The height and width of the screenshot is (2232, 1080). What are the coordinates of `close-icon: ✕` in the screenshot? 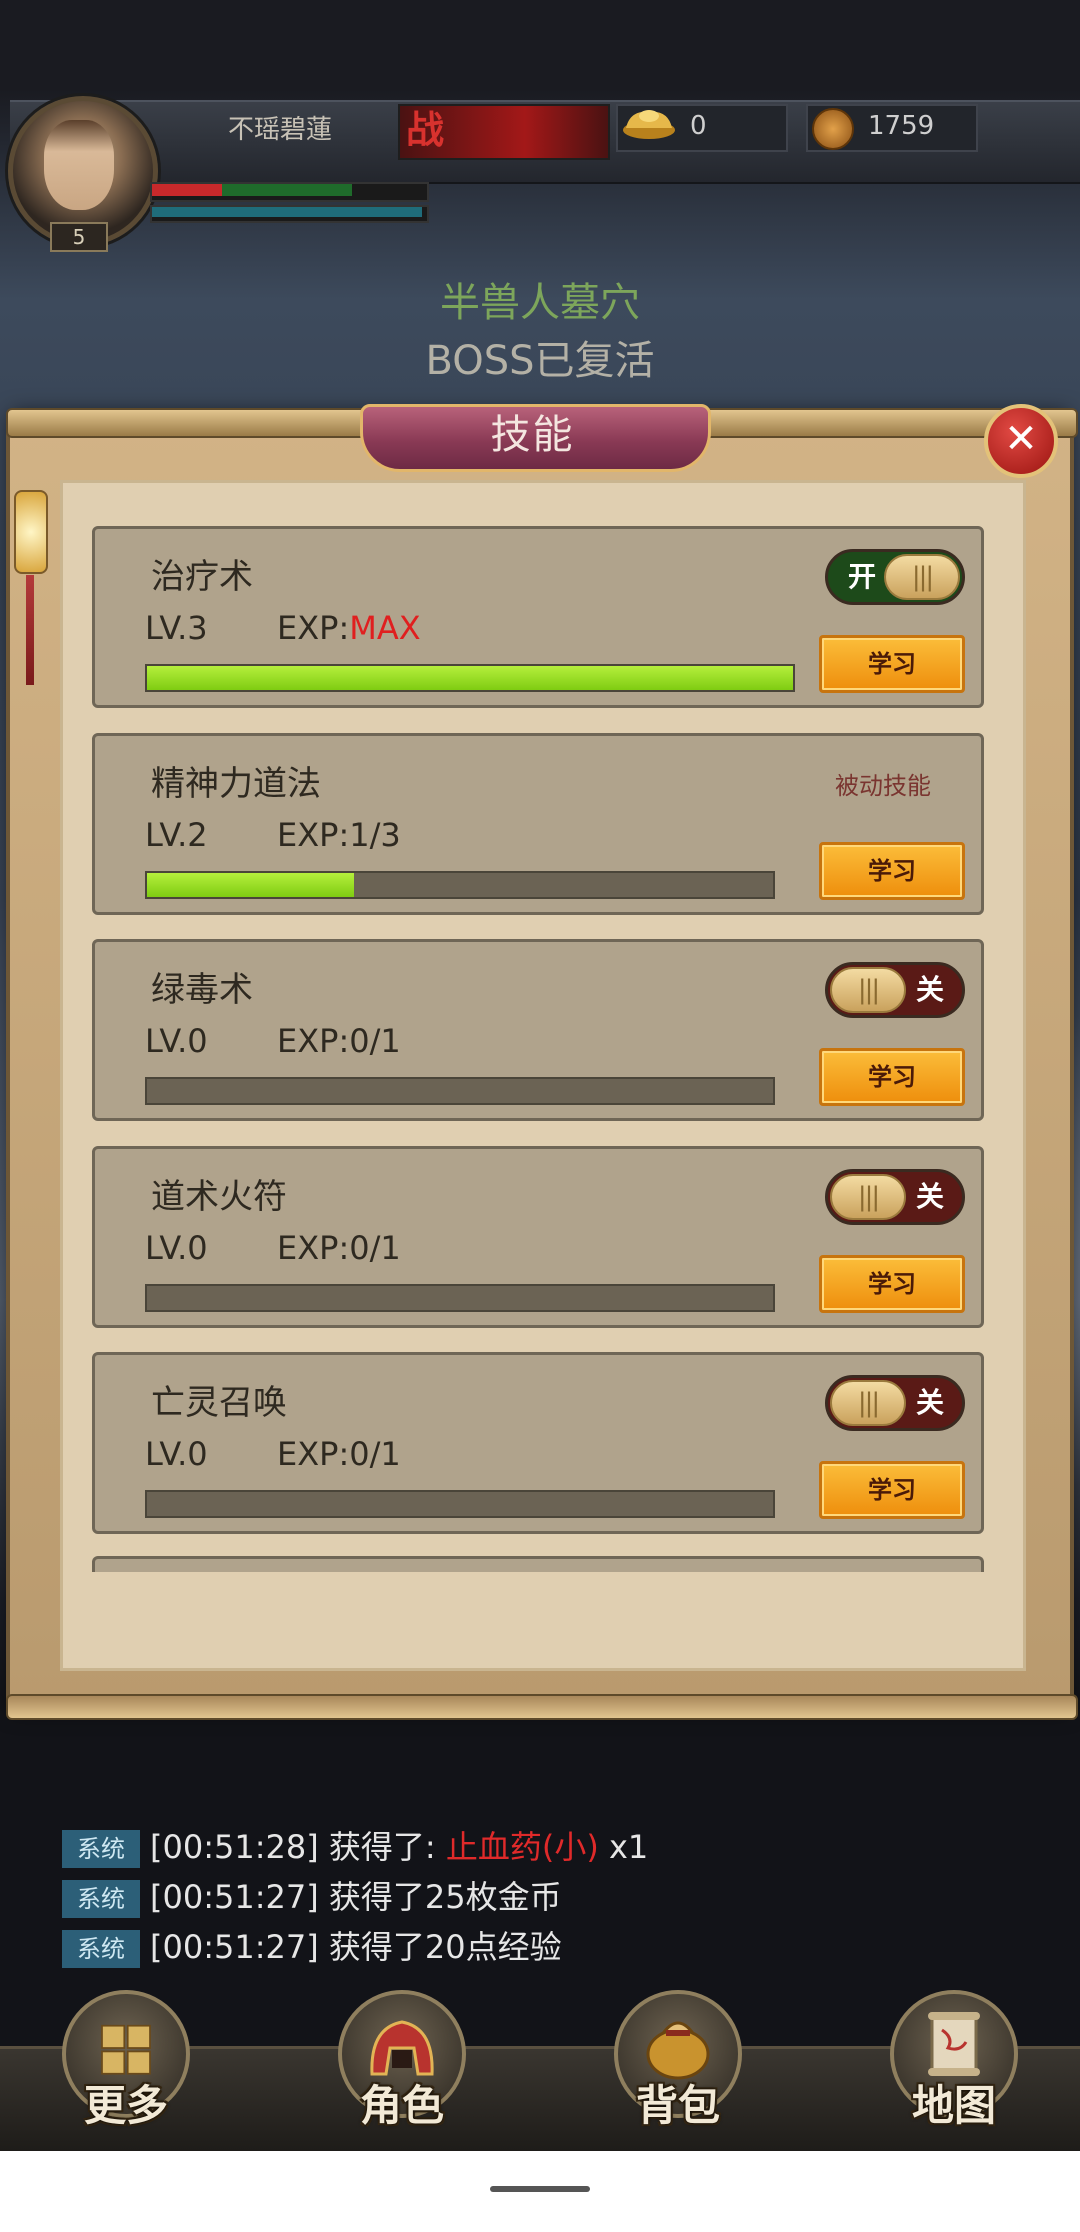 It's located at (1021, 439).